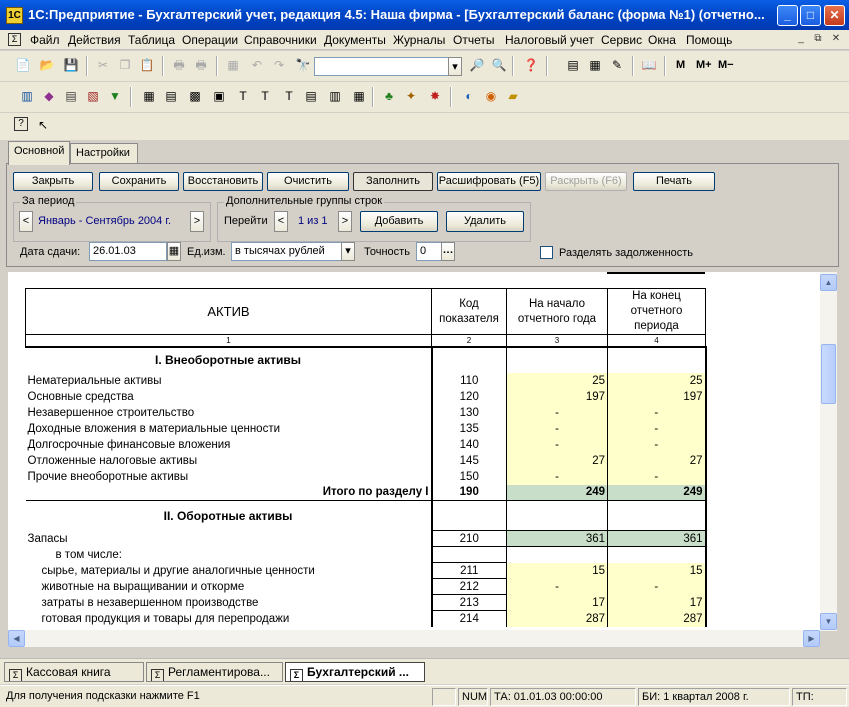 The width and height of the screenshot is (849, 707). I want to click on open-folder-icon: 📂, so click(47, 65).